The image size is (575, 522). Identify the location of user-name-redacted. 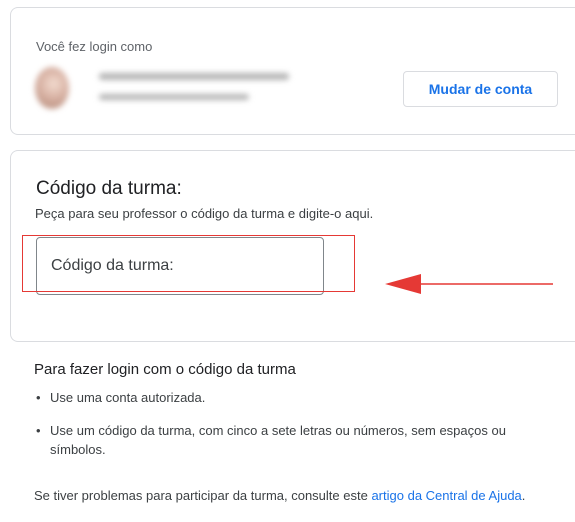
(194, 76).